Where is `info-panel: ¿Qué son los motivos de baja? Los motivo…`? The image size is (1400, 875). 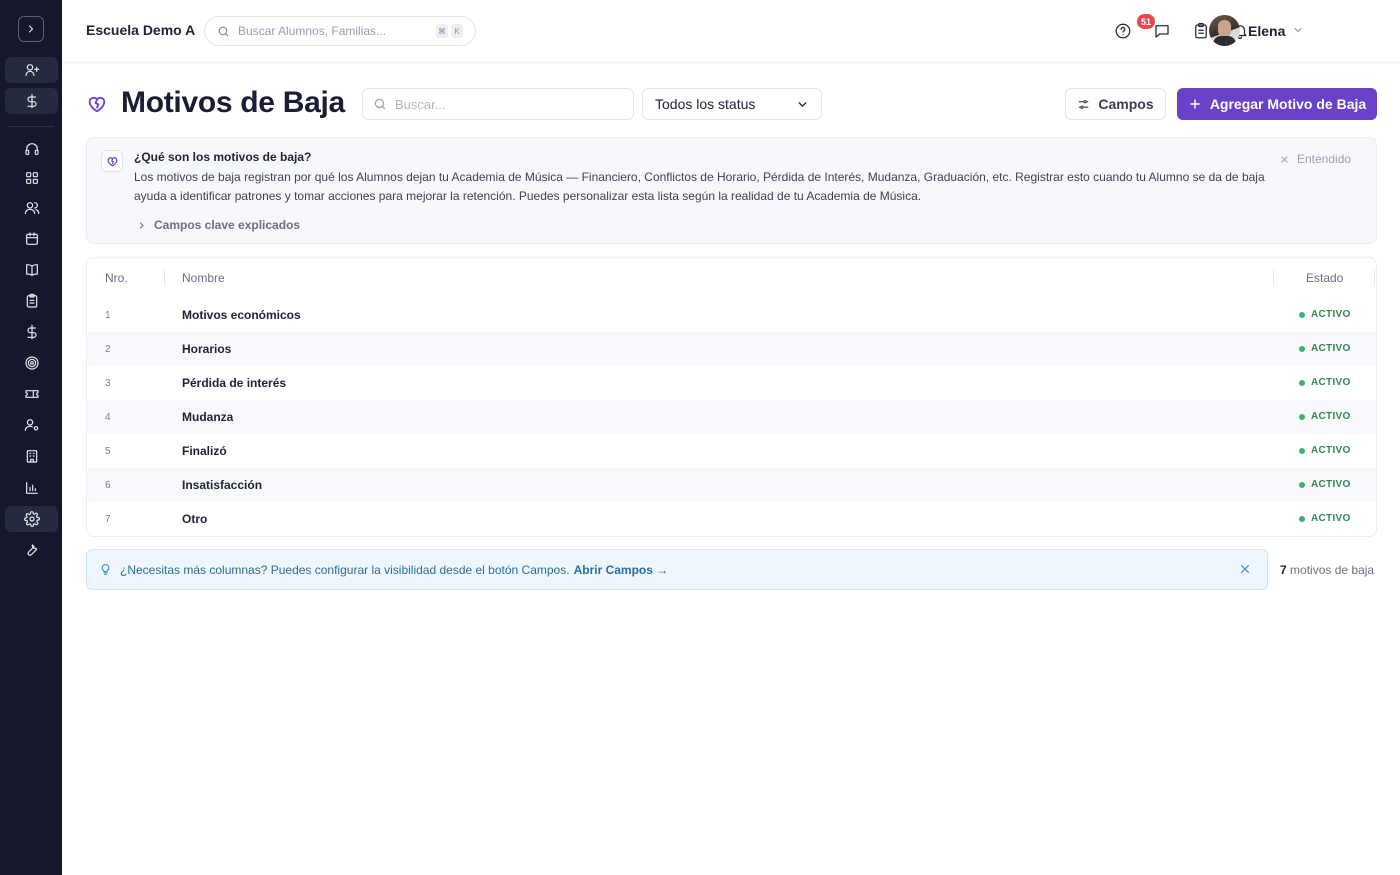 info-panel: ¿Qué son los motivos de baja? Los motivo… is located at coordinates (731, 190).